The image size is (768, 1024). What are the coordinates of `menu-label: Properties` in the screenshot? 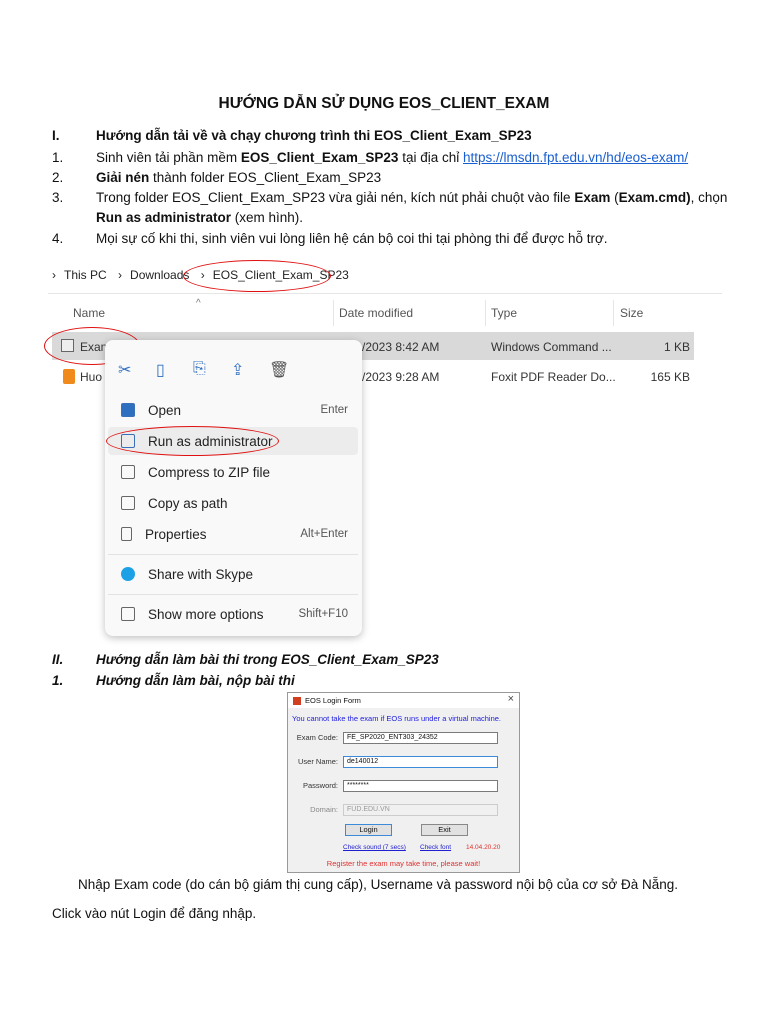 It's located at (176, 534).